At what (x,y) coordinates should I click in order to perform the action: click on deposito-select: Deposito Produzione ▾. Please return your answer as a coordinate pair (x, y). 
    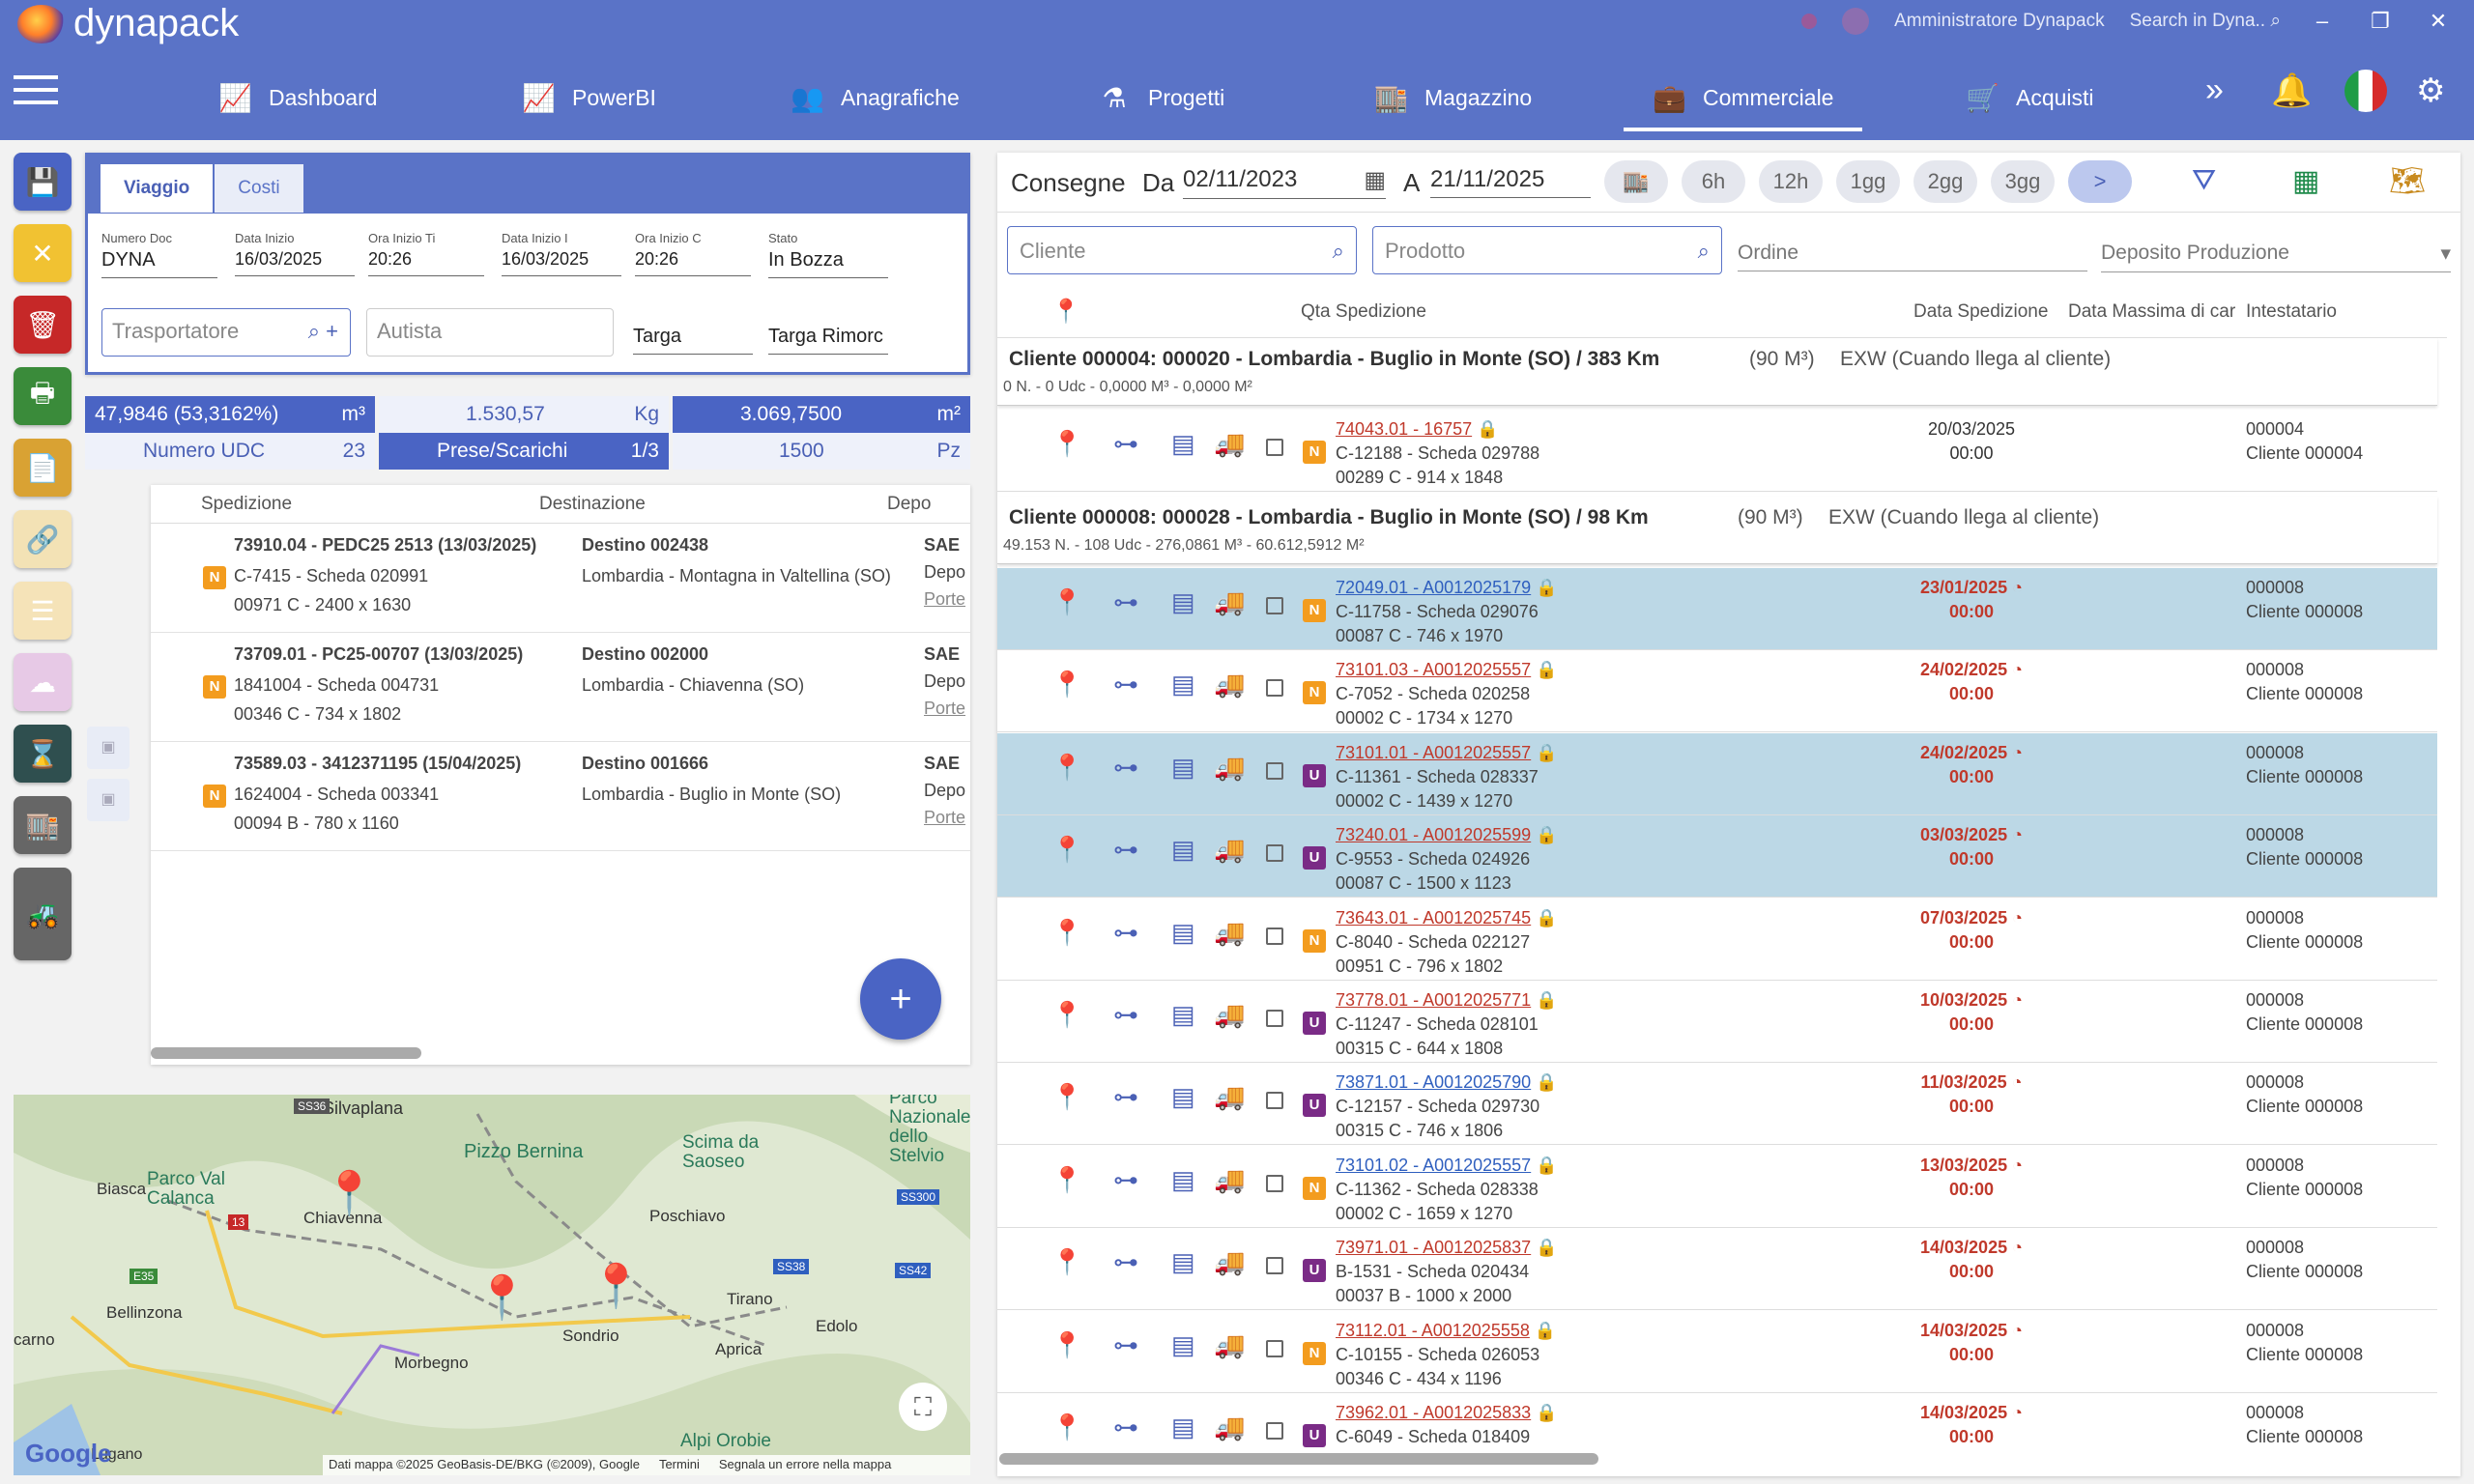
    Looking at the image, I should click on (2276, 257).